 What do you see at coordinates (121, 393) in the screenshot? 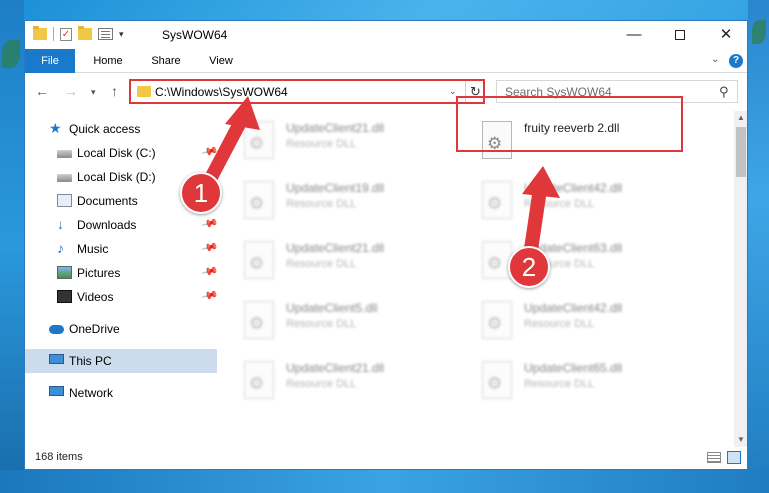
I see `sidebar-item-network: Network` at bounding box center [121, 393].